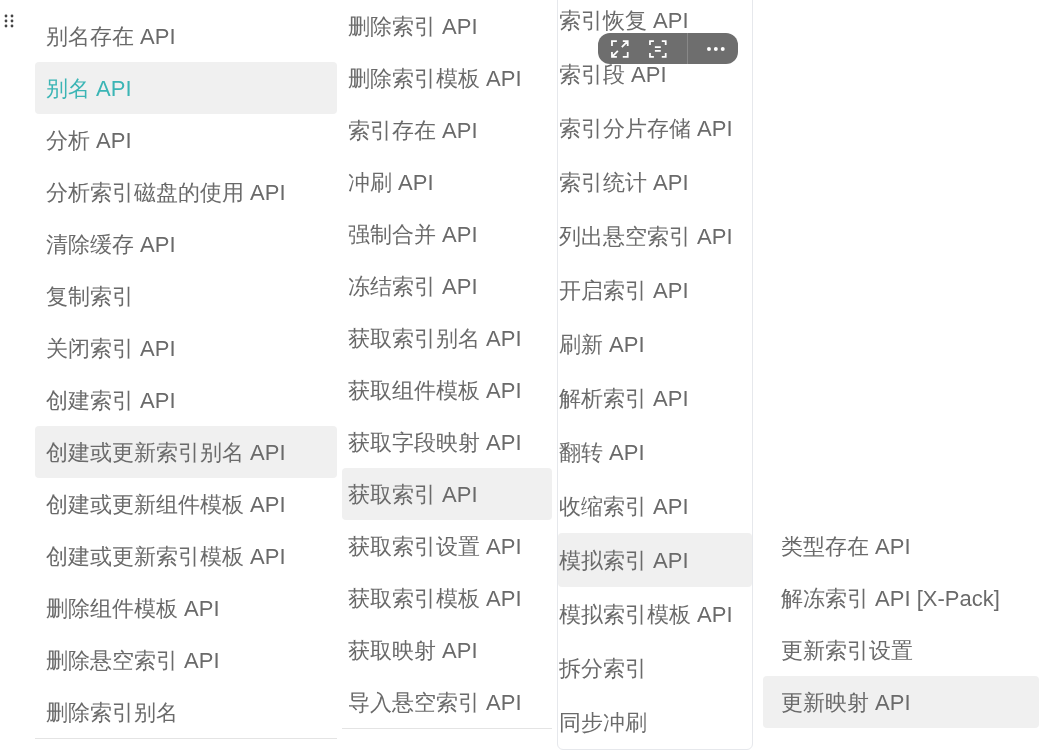 Image resolution: width=1050 pixels, height=752 pixels. What do you see at coordinates (447, 390) in the screenshot?
I see `menu-item: 获取组件模板 API` at bounding box center [447, 390].